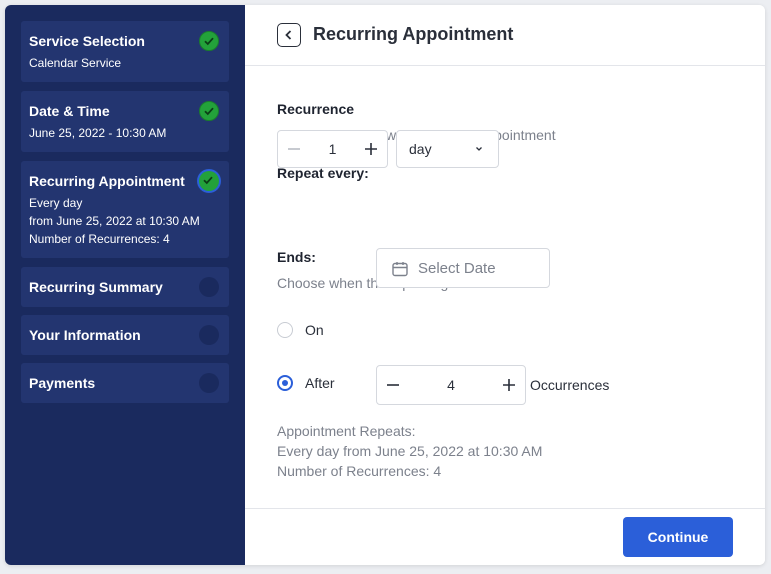  Describe the element at coordinates (96, 287) in the screenshot. I see `step-title: Recurring Summary` at that location.